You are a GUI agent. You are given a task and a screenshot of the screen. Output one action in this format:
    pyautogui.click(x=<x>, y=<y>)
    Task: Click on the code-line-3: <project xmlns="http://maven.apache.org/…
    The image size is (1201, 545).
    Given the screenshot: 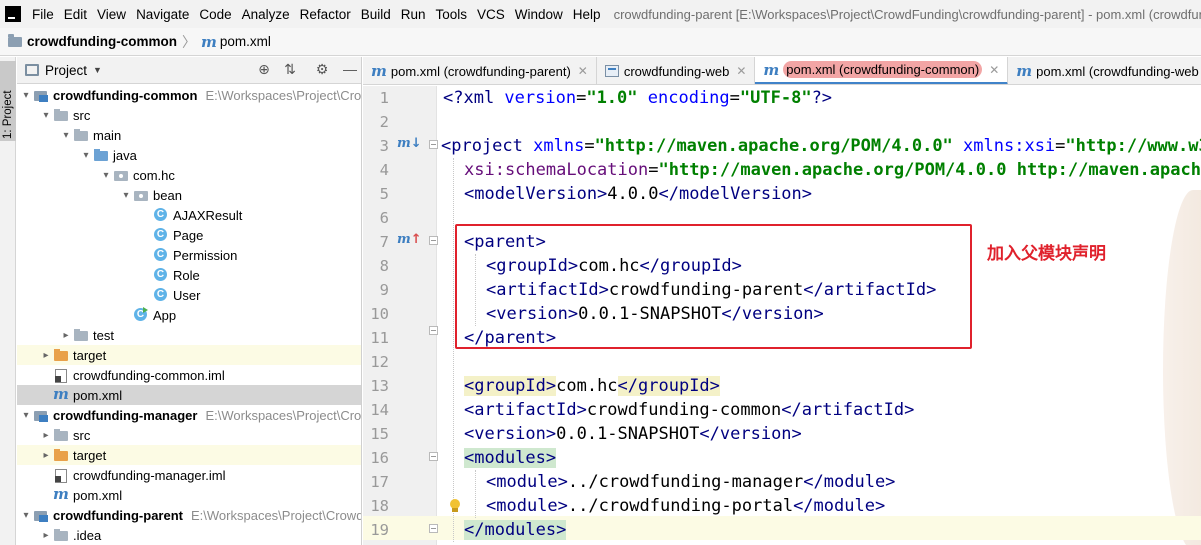 What is the action you would take?
    pyautogui.click(x=821, y=146)
    